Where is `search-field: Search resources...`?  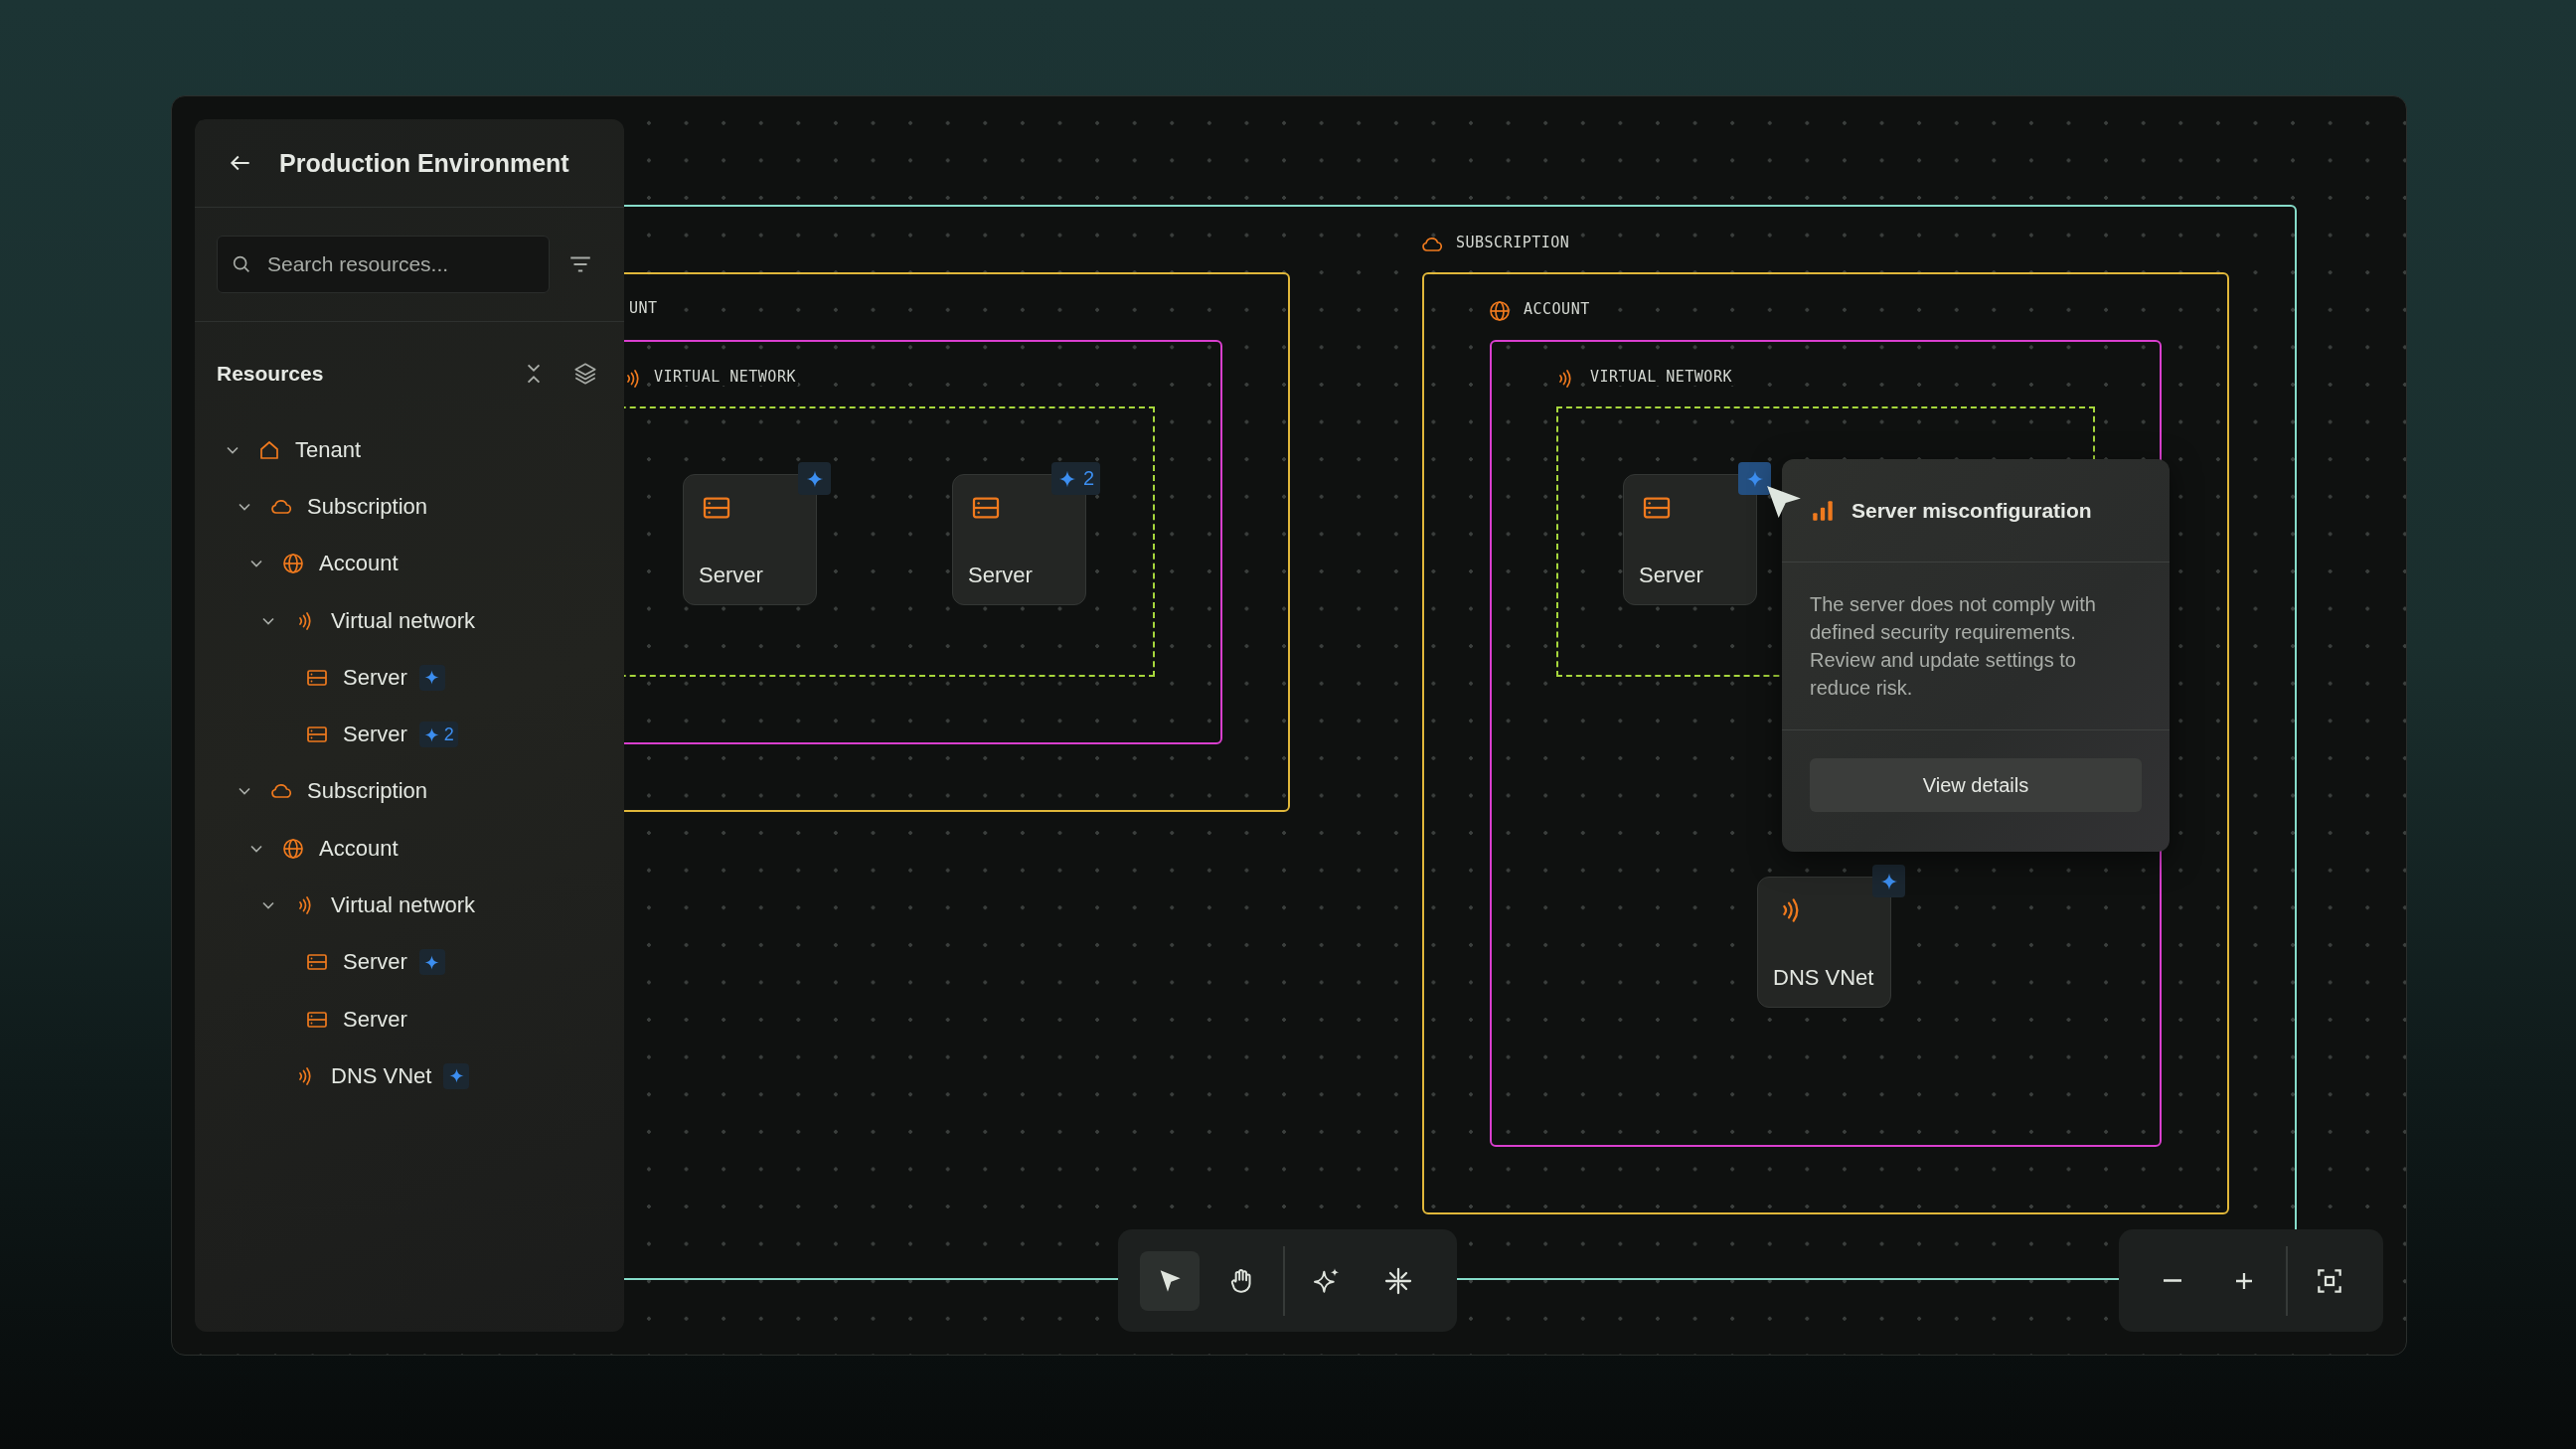
search-field: Search resources... is located at coordinates (383, 264).